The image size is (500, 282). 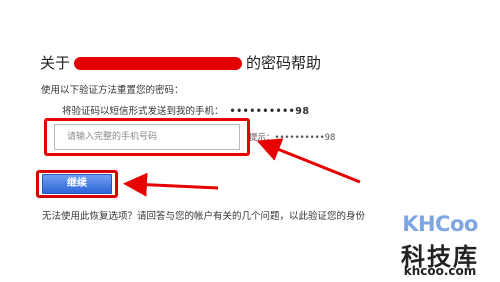 What do you see at coordinates (112, 90) in the screenshot?
I see `instructions-text: 使用以下验证方法重置您的密码：` at bounding box center [112, 90].